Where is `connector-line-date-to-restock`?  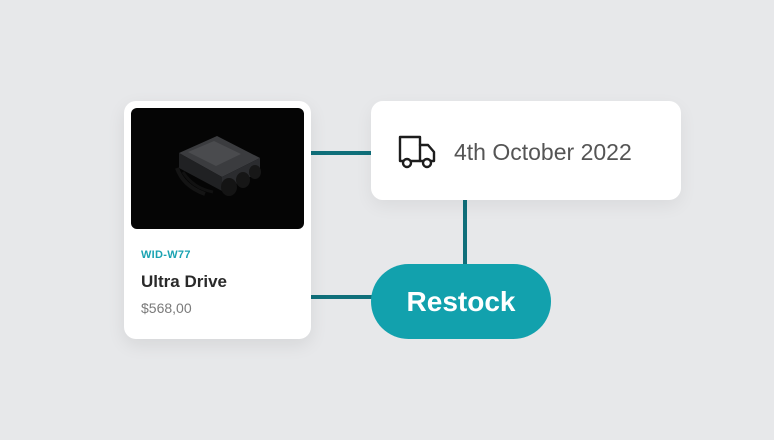 connector-line-date-to-restock is located at coordinates (465, 232).